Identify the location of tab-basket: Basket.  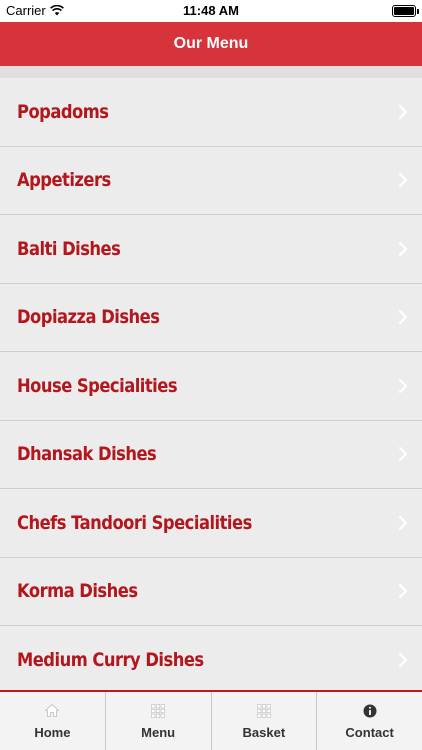
(265, 721).